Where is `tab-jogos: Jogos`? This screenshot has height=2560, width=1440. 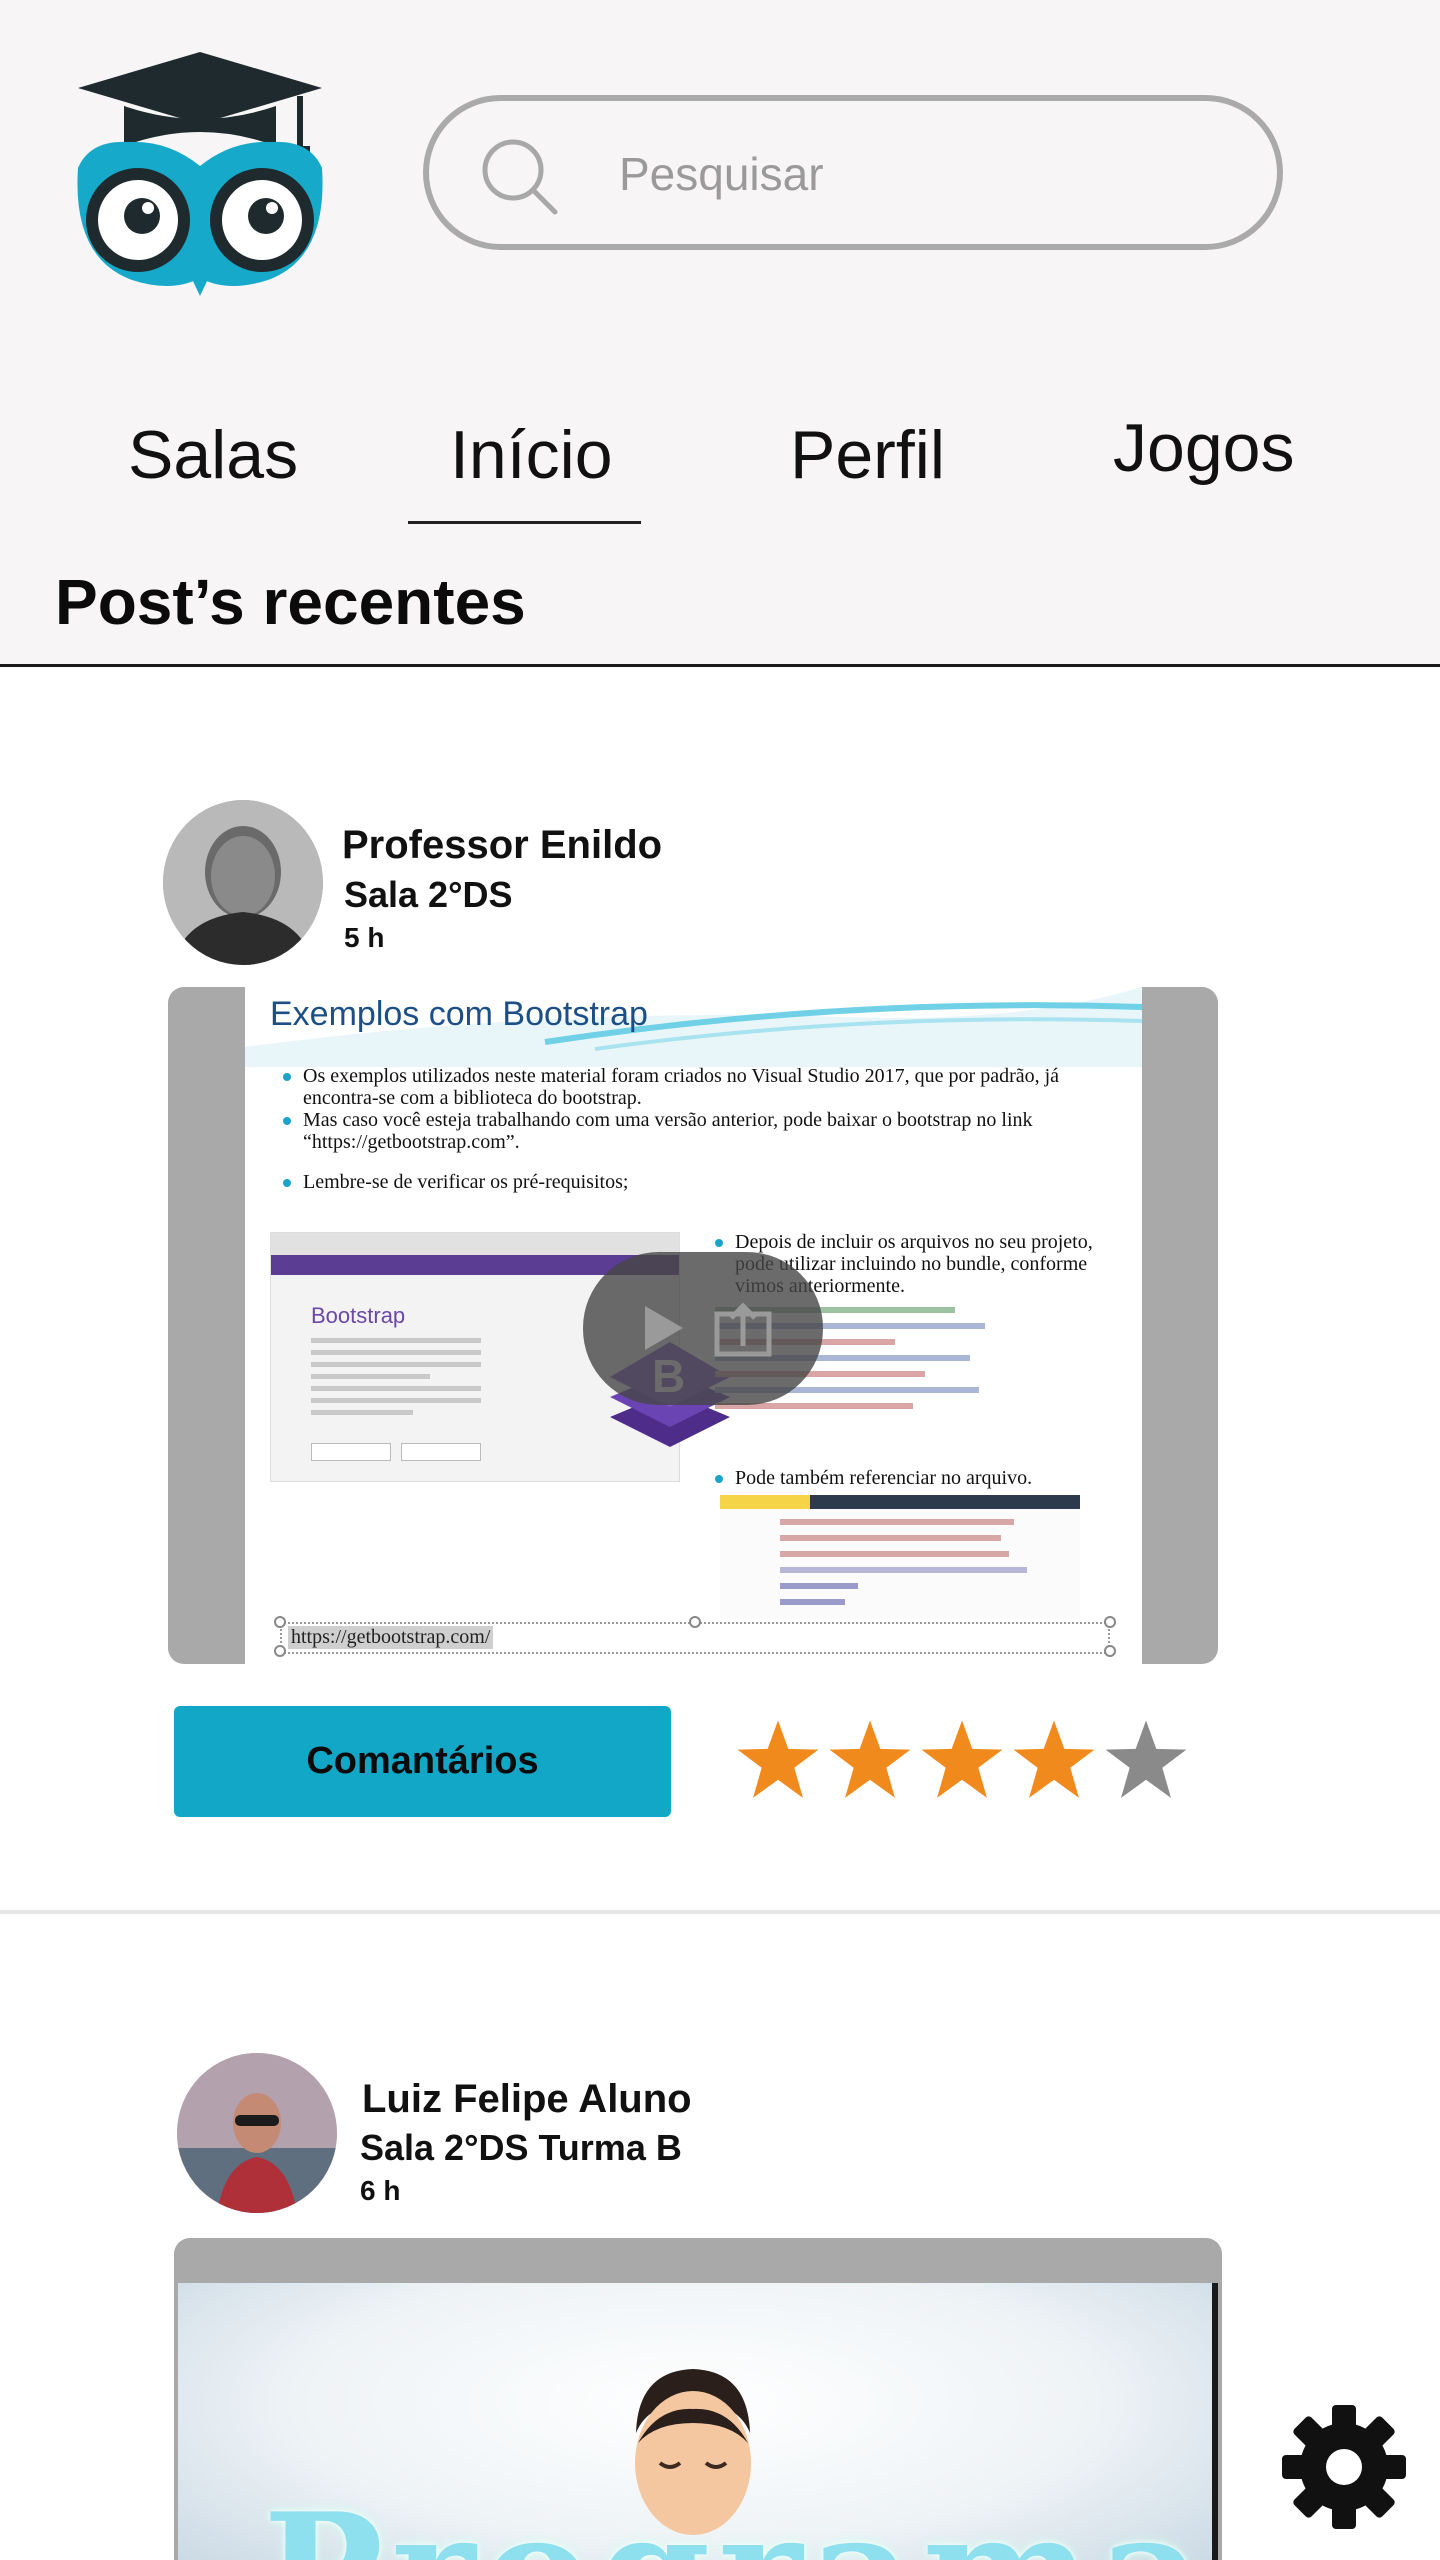
tab-jogos: Jogos is located at coordinates (1203, 448).